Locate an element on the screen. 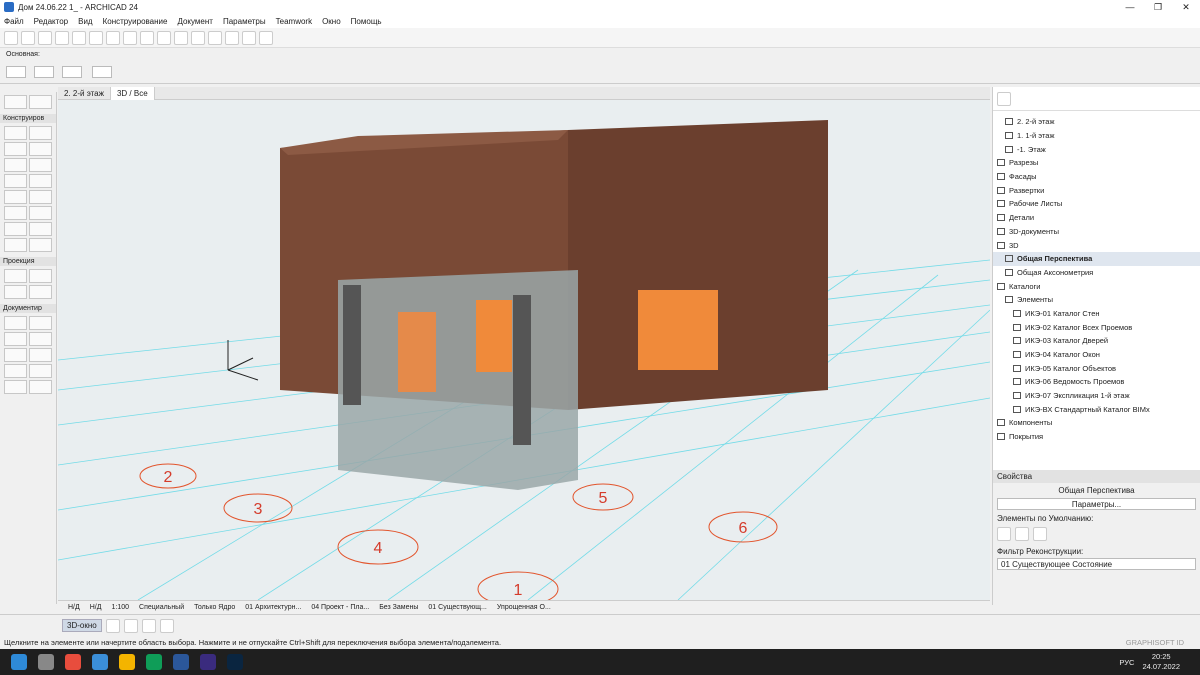 The width and height of the screenshot is (1200, 675). grid-icon is located at coordinates (130, 37).